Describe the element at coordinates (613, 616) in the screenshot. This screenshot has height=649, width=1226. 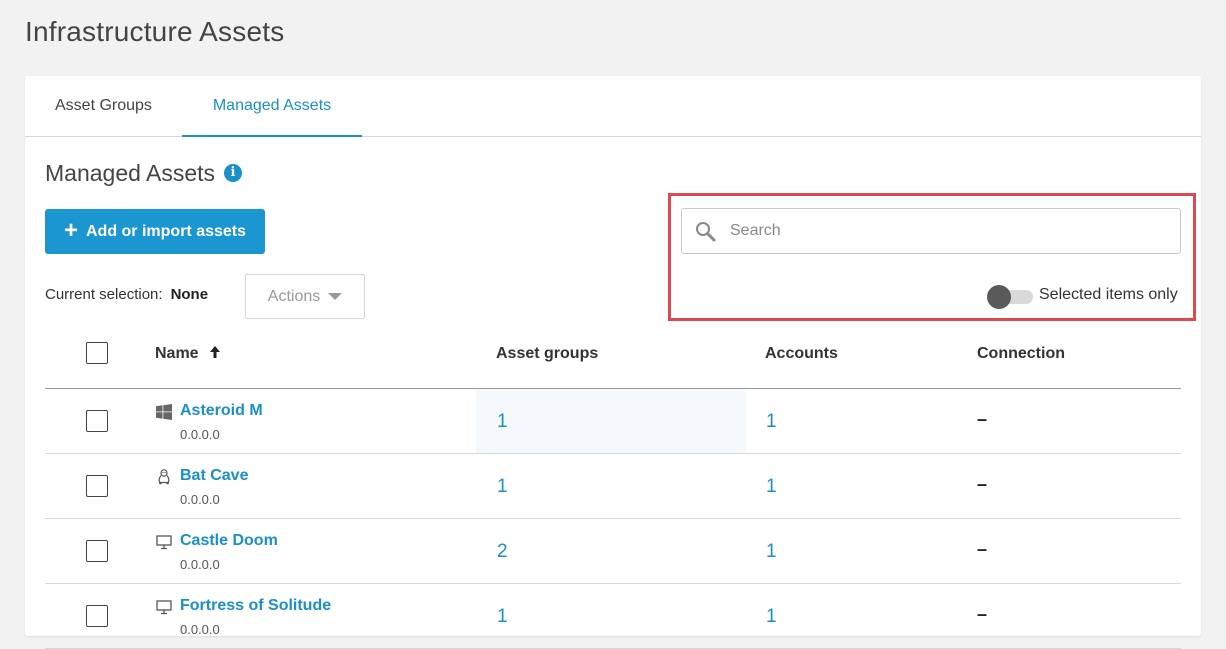
I see `table-row: Fortress of Solitude 0.0.0.0 1 1 –` at that location.